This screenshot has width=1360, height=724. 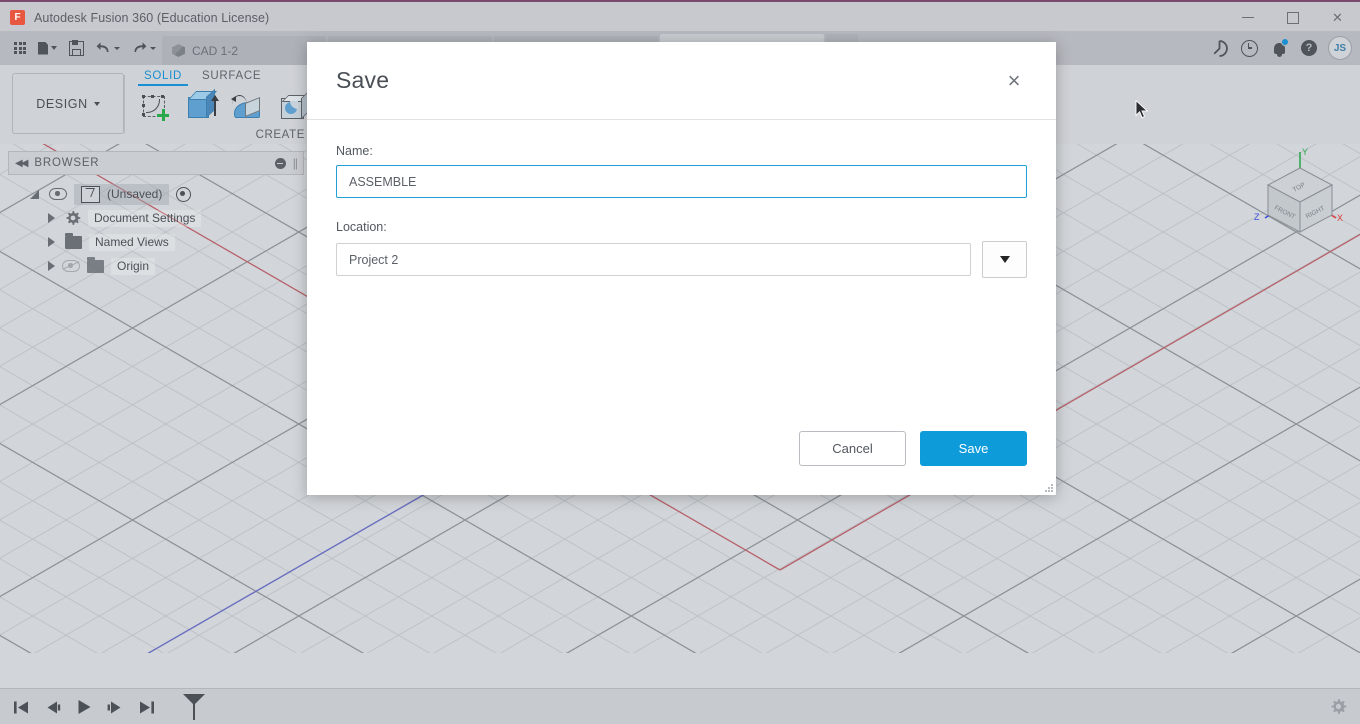 I want to click on create-sketch-icon, so click(x=155, y=107).